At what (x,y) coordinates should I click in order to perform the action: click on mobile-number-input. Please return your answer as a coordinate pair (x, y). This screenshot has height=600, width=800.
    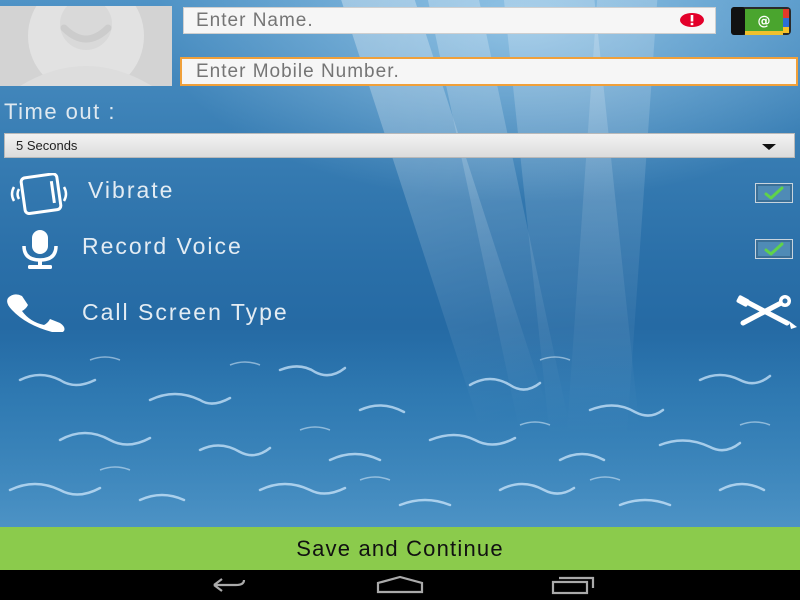
    Looking at the image, I should click on (489, 71).